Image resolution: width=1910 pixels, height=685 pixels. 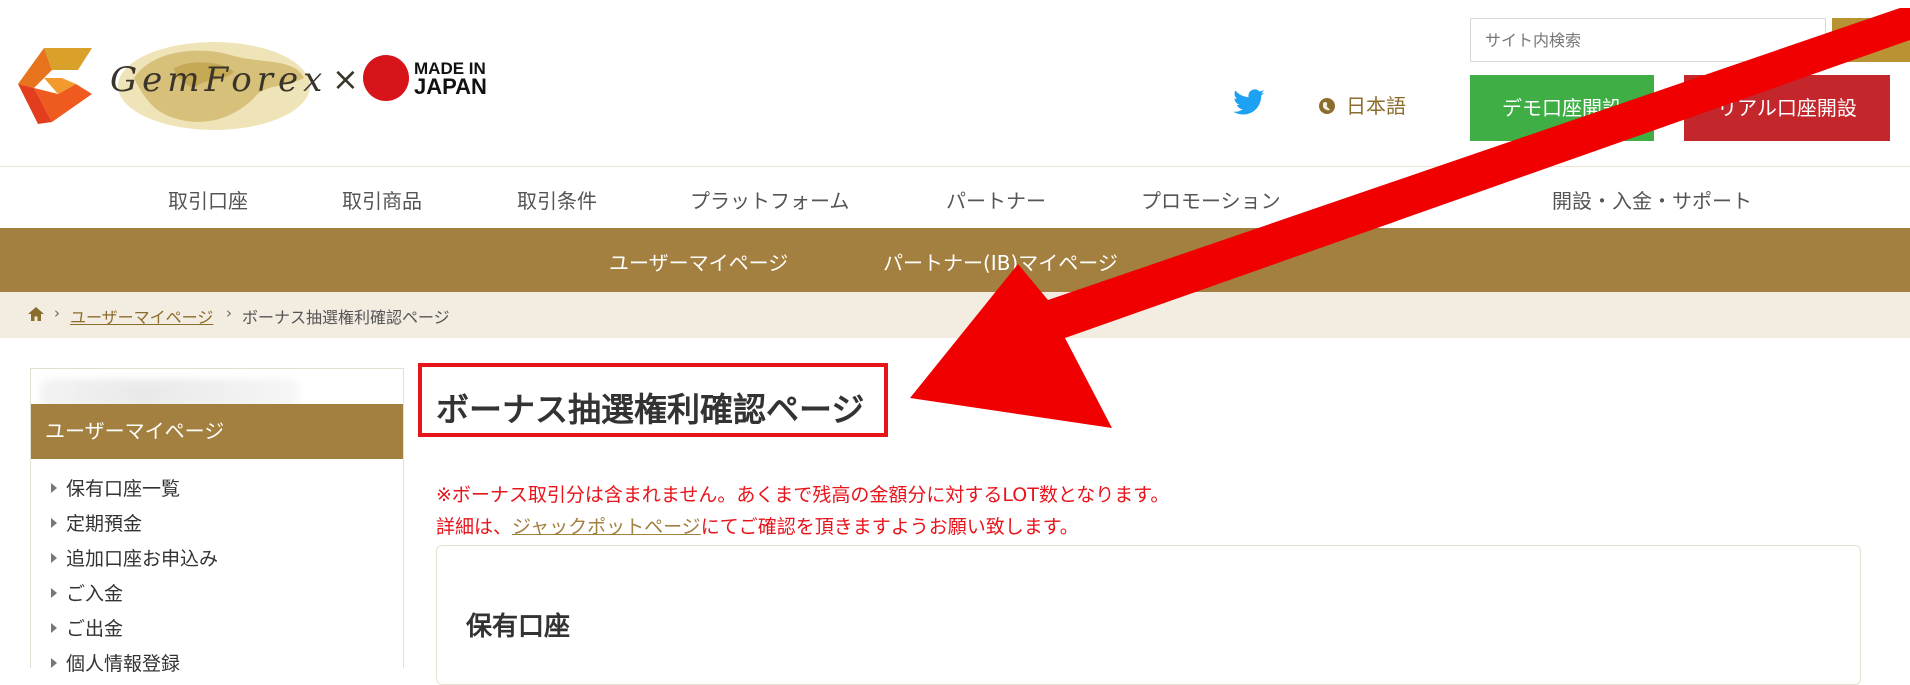 What do you see at coordinates (1648, 40) in the screenshot?
I see `site-search-input` at bounding box center [1648, 40].